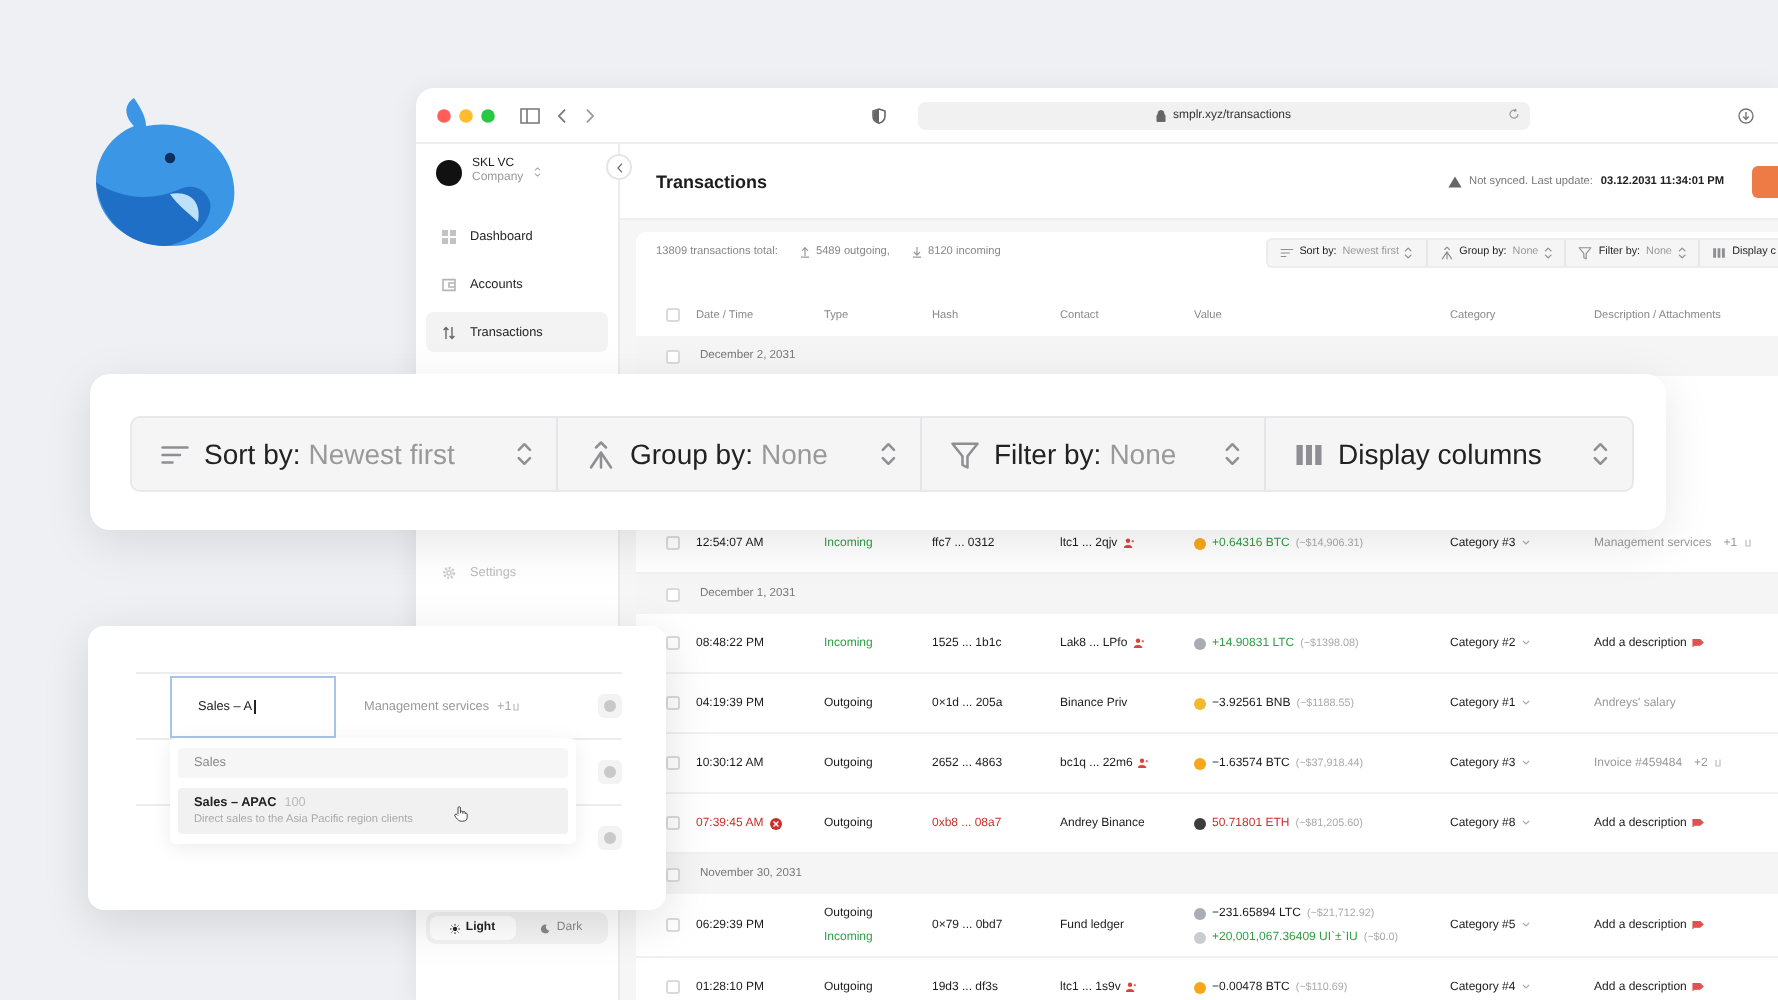  I want to click on upload-icon, so click(804, 252).